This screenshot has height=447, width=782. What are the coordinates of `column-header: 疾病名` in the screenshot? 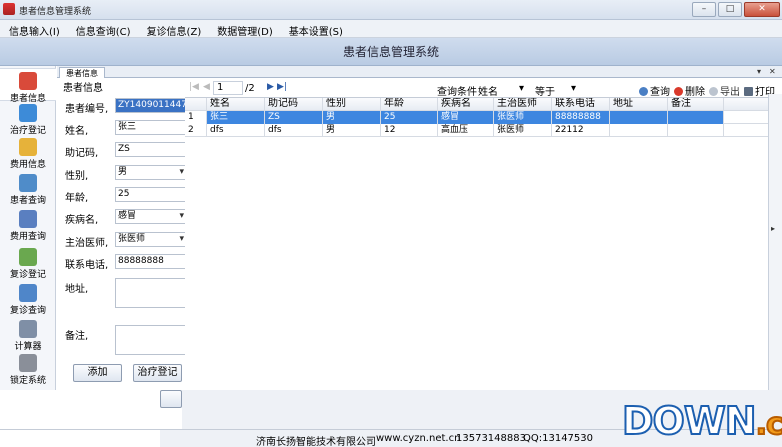 It's located at (466, 104).